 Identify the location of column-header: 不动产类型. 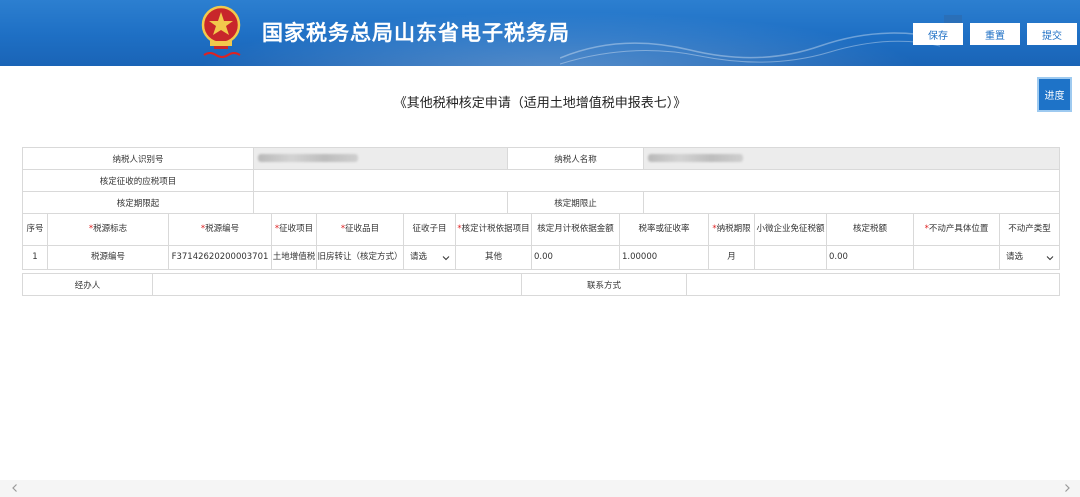
(1029, 229).